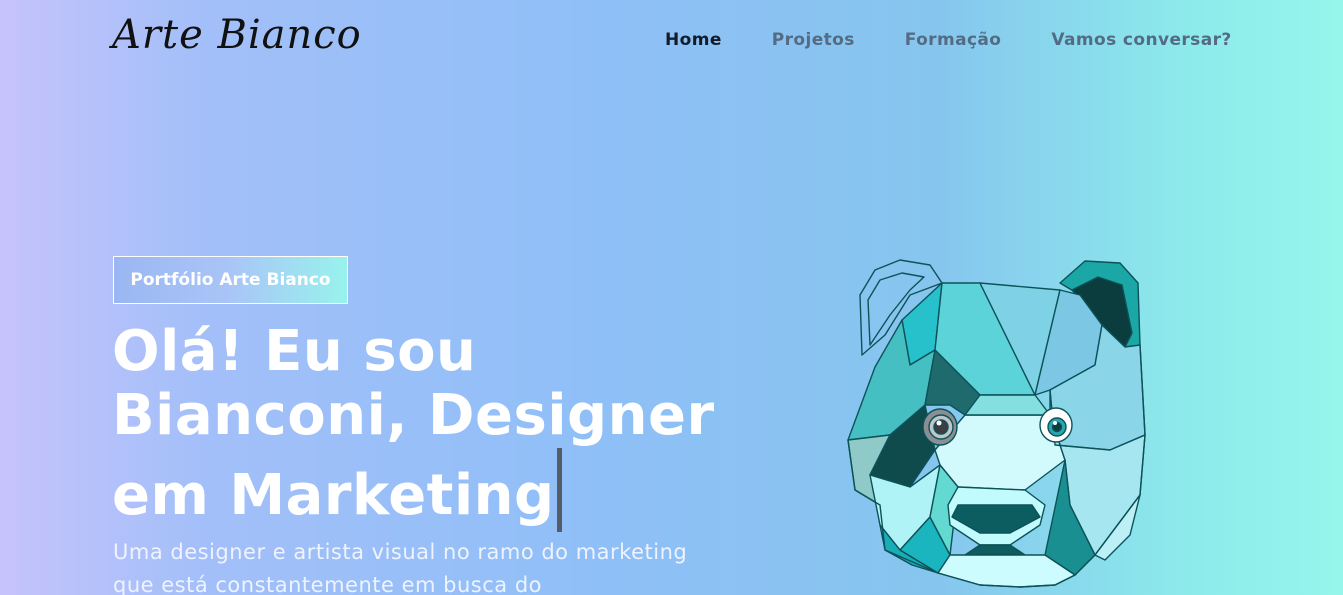  Describe the element at coordinates (413, 415) in the screenshot. I see `hero-title-line-2: Bianconi, Designer` at that location.